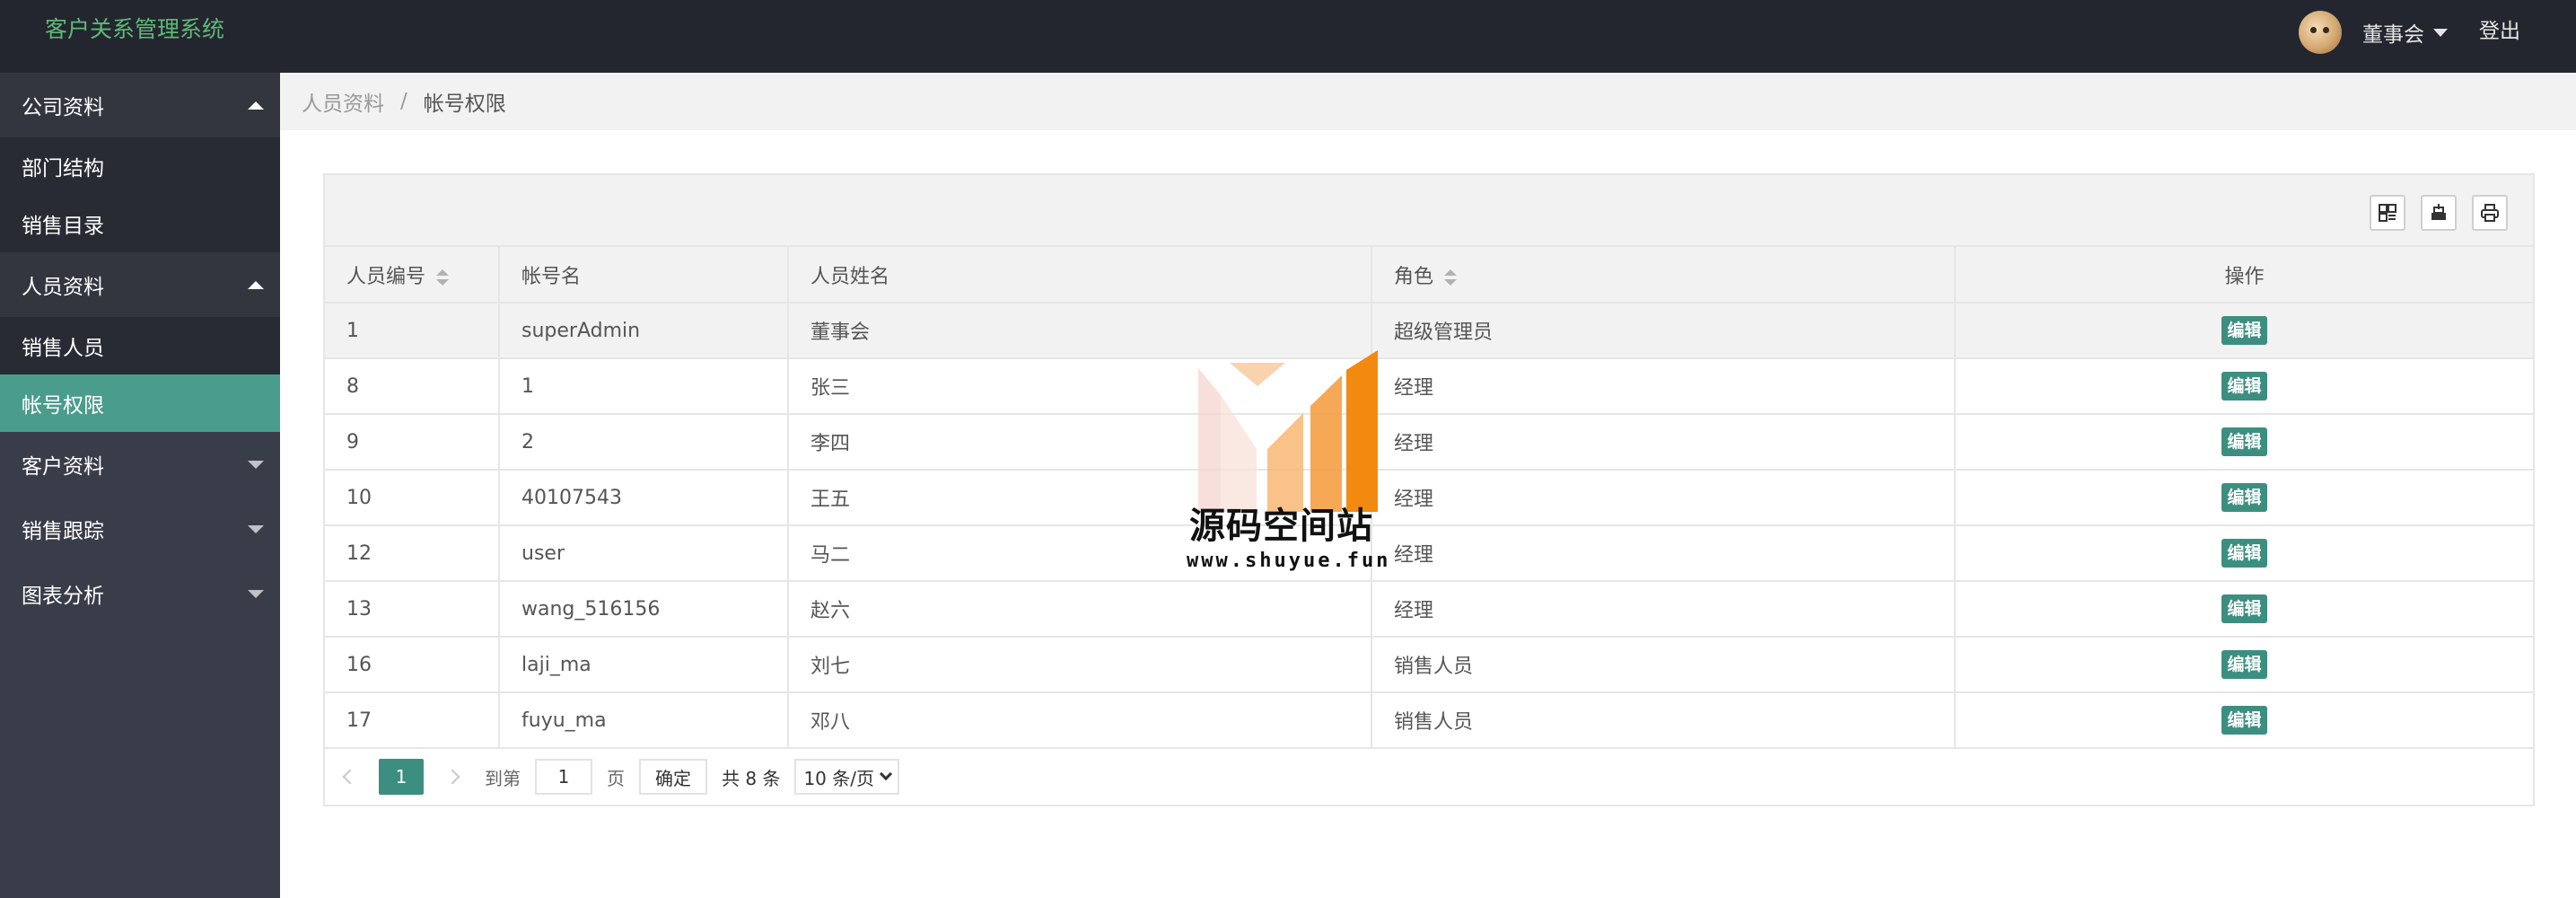 This screenshot has width=2576, height=898. Describe the element at coordinates (140, 529) in the screenshot. I see `sidebar-group-sales-tracking: 销售跟踪` at that location.